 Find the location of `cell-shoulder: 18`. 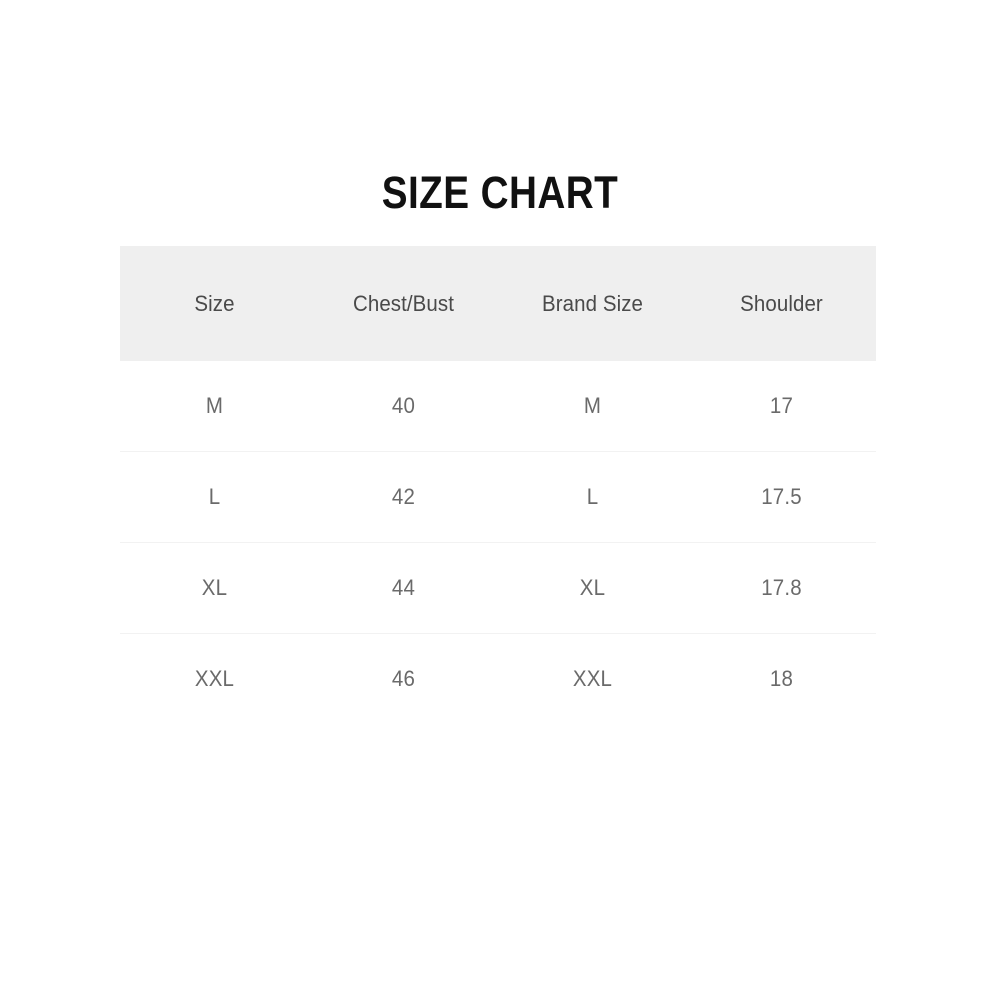

cell-shoulder: 18 is located at coordinates (781, 678).